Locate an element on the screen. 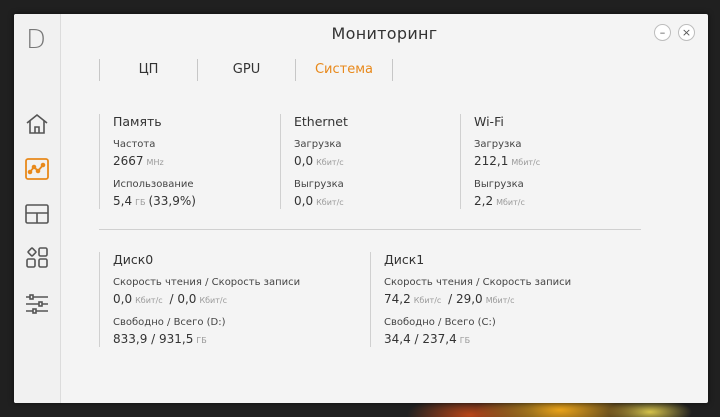 The image size is (720, 417). wifi-download-label: Загрузка is located at coordinates (498, 144).